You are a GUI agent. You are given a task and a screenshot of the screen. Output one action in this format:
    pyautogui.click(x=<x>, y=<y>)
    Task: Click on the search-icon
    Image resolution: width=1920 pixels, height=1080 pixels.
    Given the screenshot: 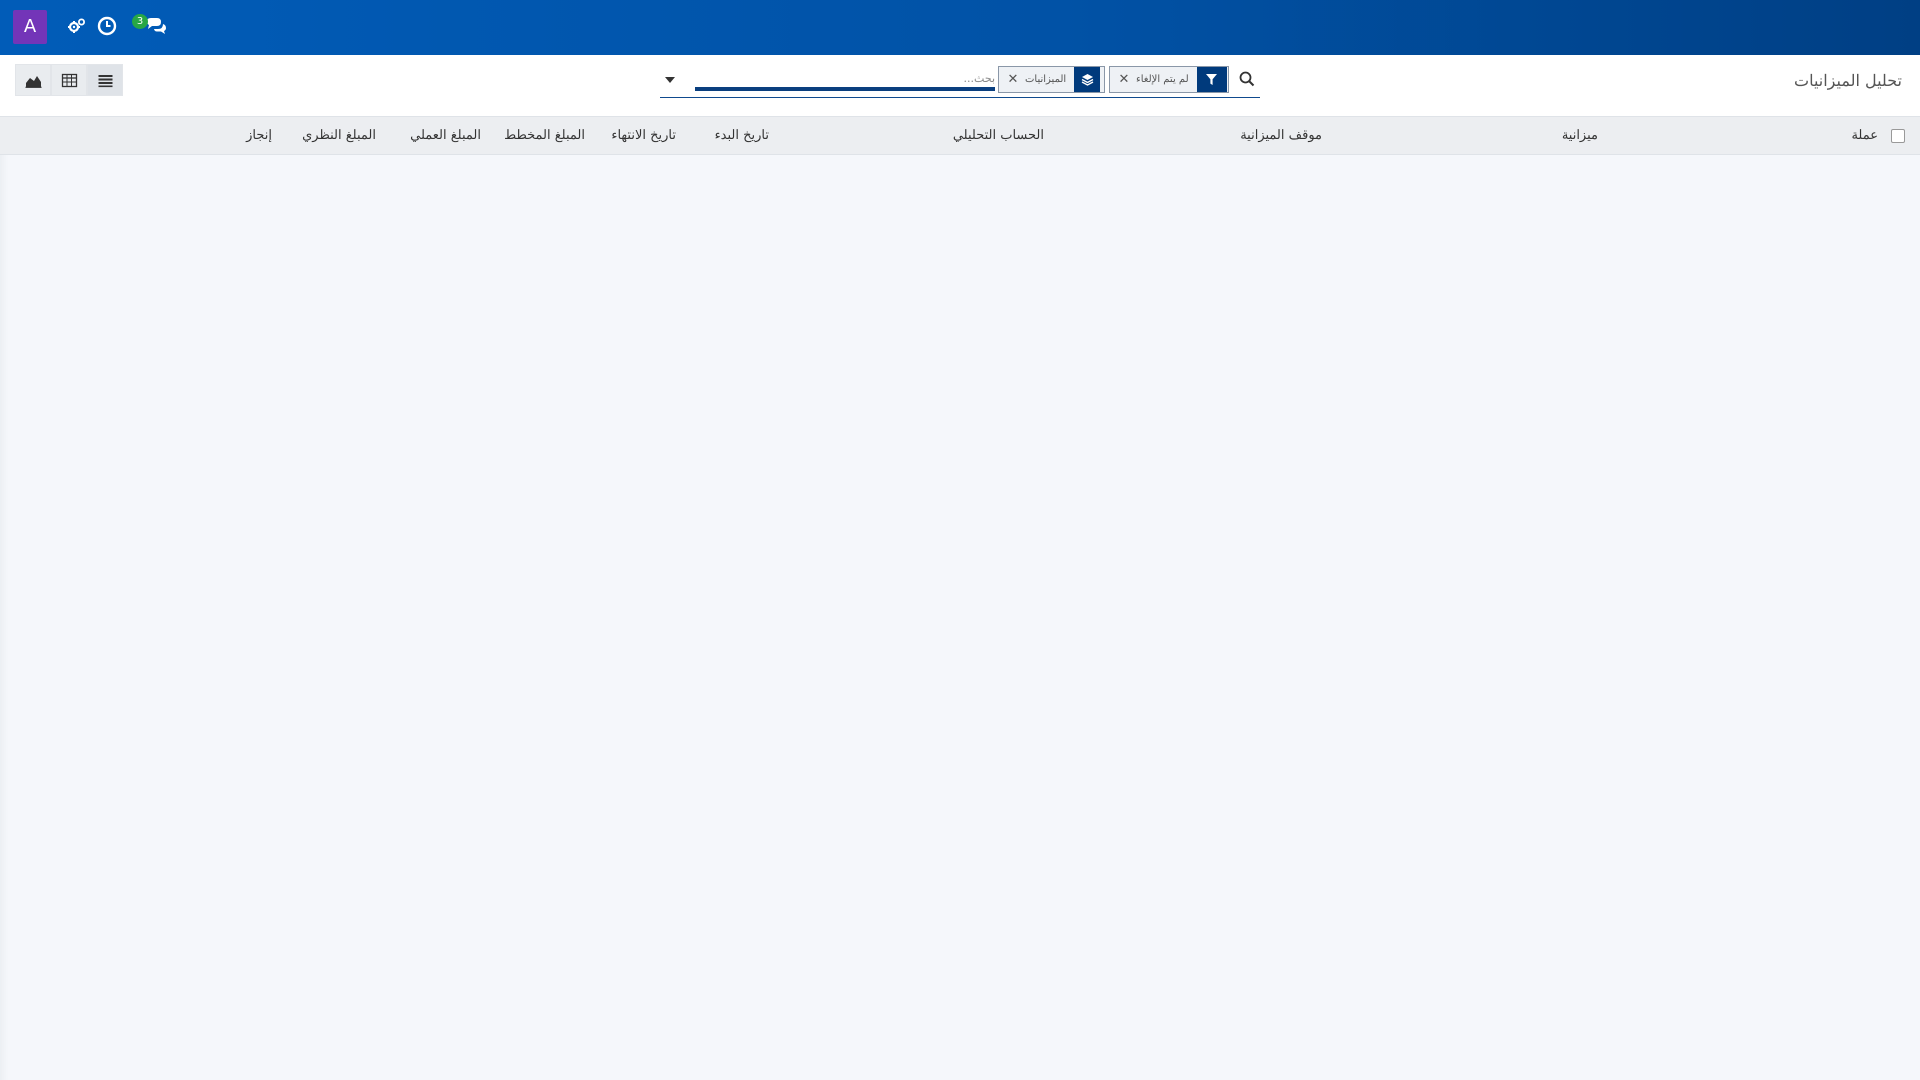 What is the action you would take?
    pyautogui.click(x=1247, y=79)
    